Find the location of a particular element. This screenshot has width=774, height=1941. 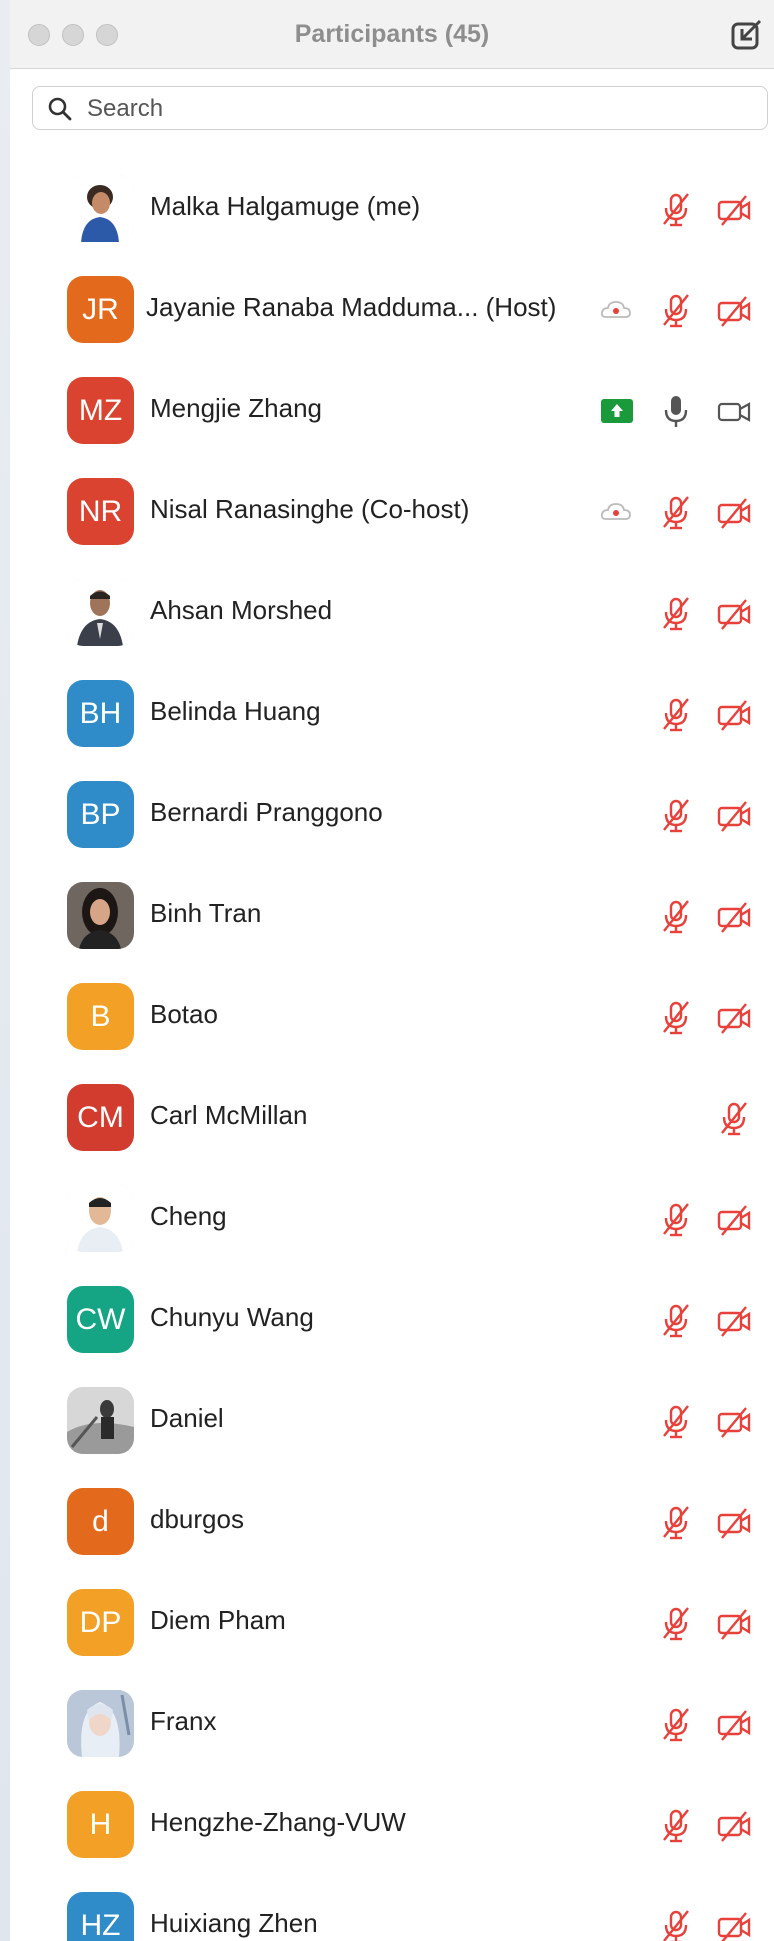

avatar: H is located at coordinates (100, 1824).